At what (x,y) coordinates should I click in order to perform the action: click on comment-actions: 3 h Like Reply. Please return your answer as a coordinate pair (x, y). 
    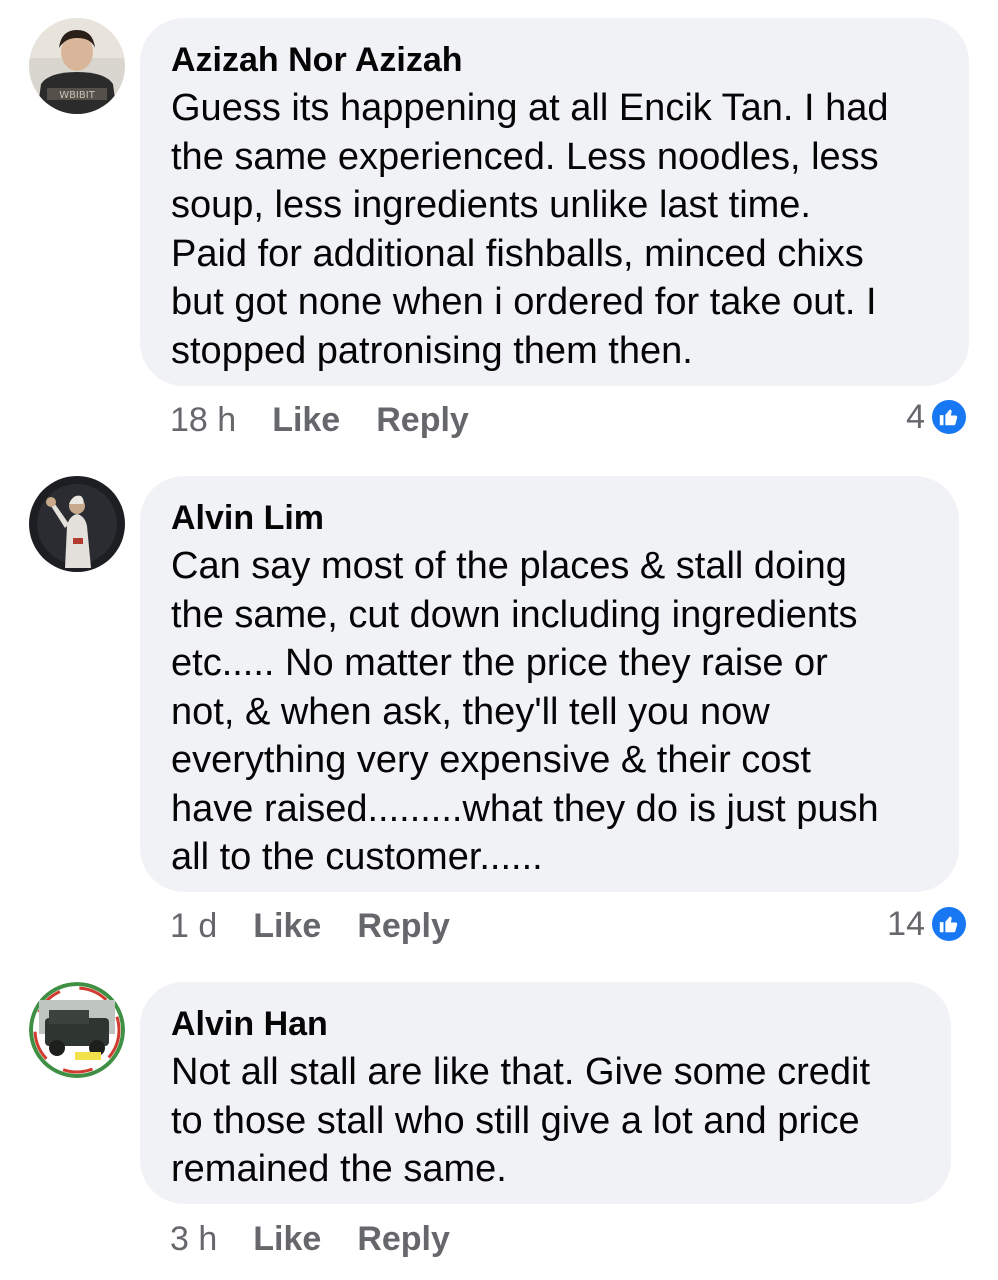
    Looking at the image, I should click on (310, 1239).